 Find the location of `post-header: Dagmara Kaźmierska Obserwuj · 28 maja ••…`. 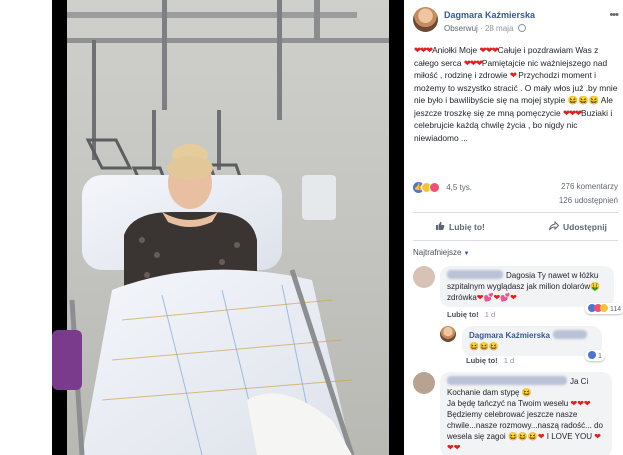

post-header: Dagmara Kaźmierska Obserwuj · 28 maja ••… is located at coordinates (516, 22).